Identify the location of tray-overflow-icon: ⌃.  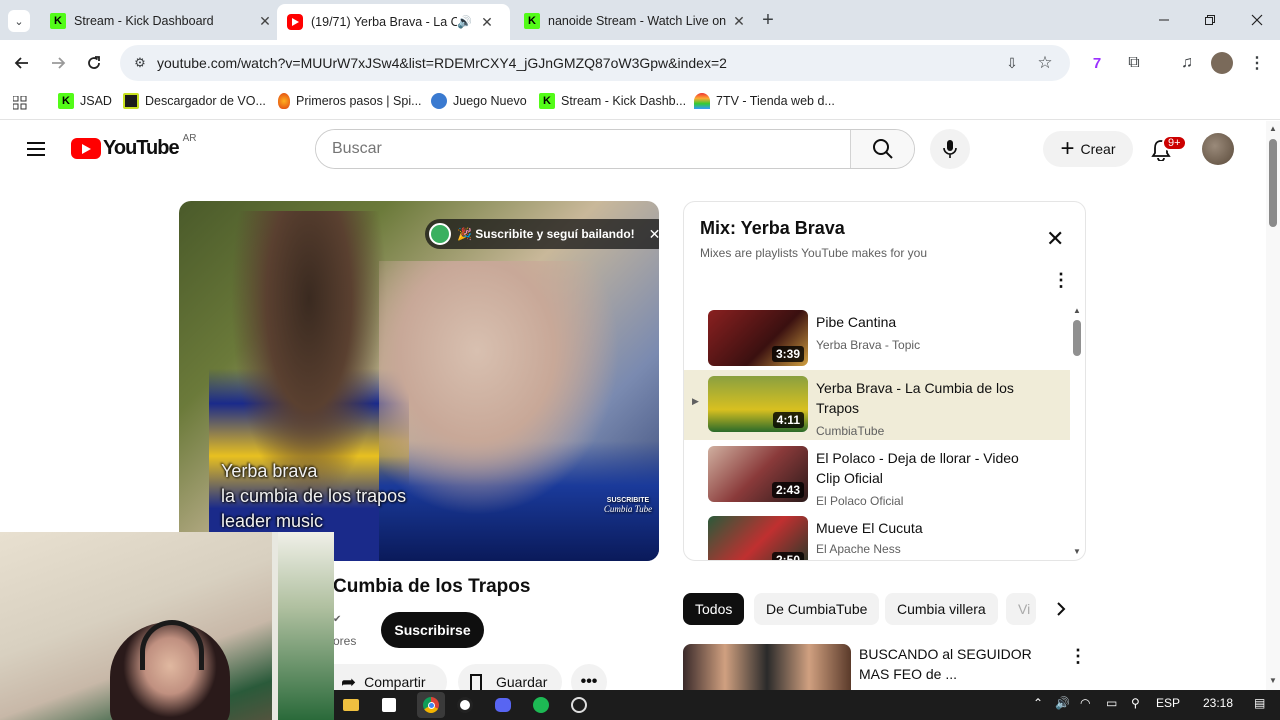
(1038, 703).